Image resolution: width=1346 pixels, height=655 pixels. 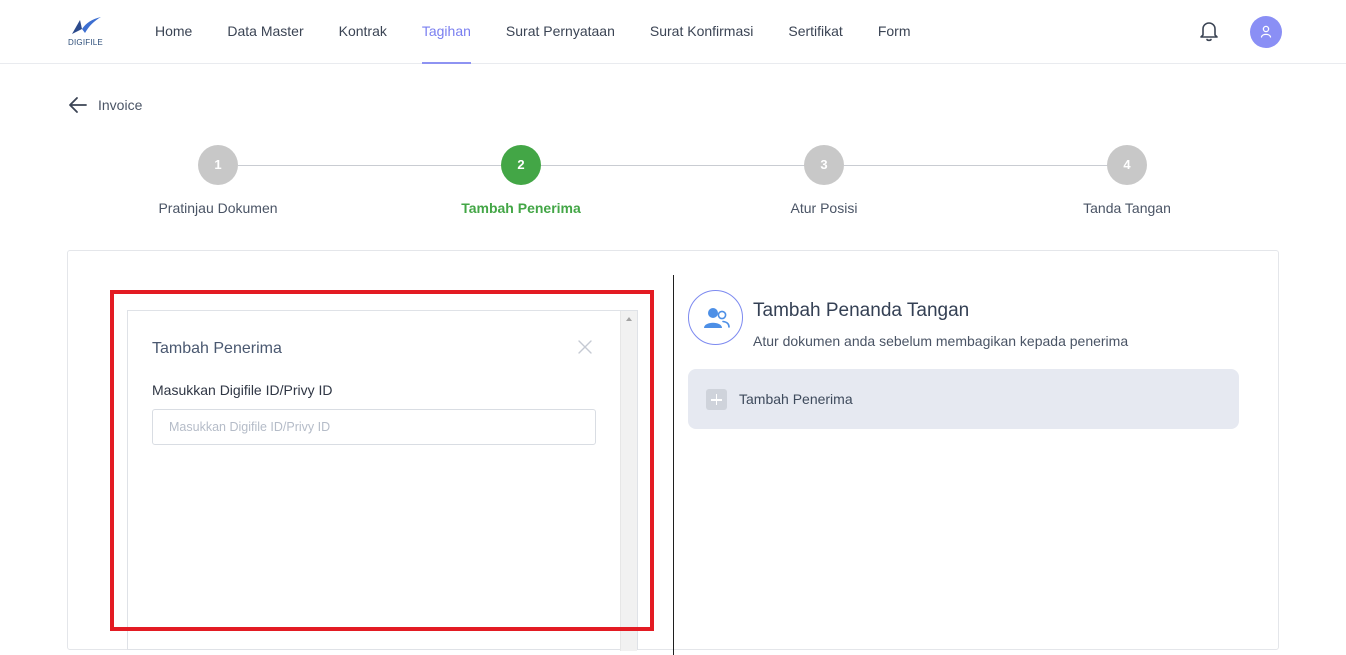 I want to click on step-4: 4 Tanda Tangan, so click(x=1127, y=180).